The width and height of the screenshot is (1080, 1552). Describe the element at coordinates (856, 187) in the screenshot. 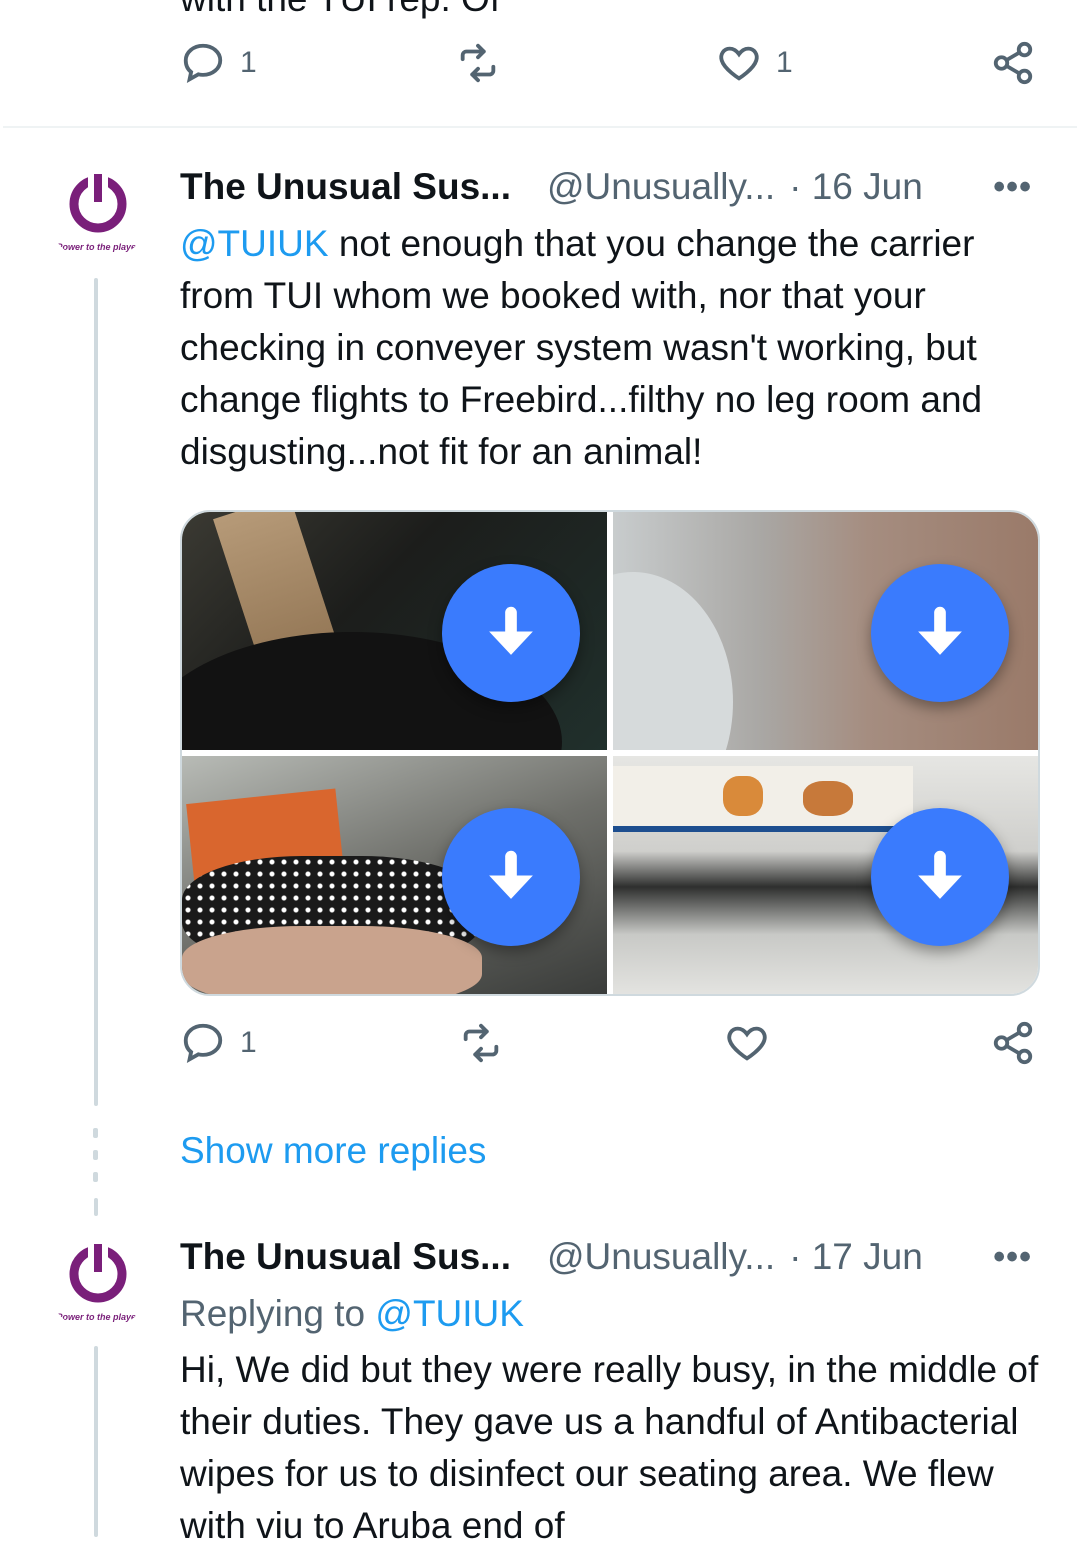

I see `tweet-date: · 16 Jun` at that location.